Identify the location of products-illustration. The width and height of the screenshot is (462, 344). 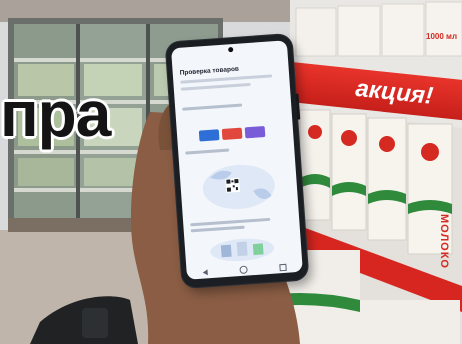
(242, 250).